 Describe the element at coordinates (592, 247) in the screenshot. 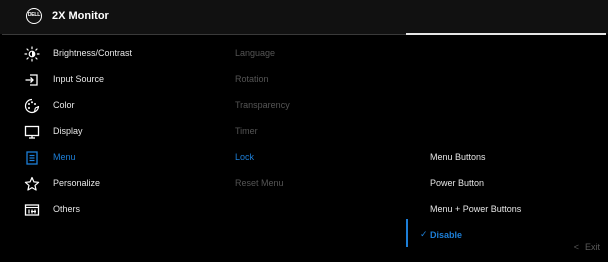

I see `exit-label: Exit` at that location.